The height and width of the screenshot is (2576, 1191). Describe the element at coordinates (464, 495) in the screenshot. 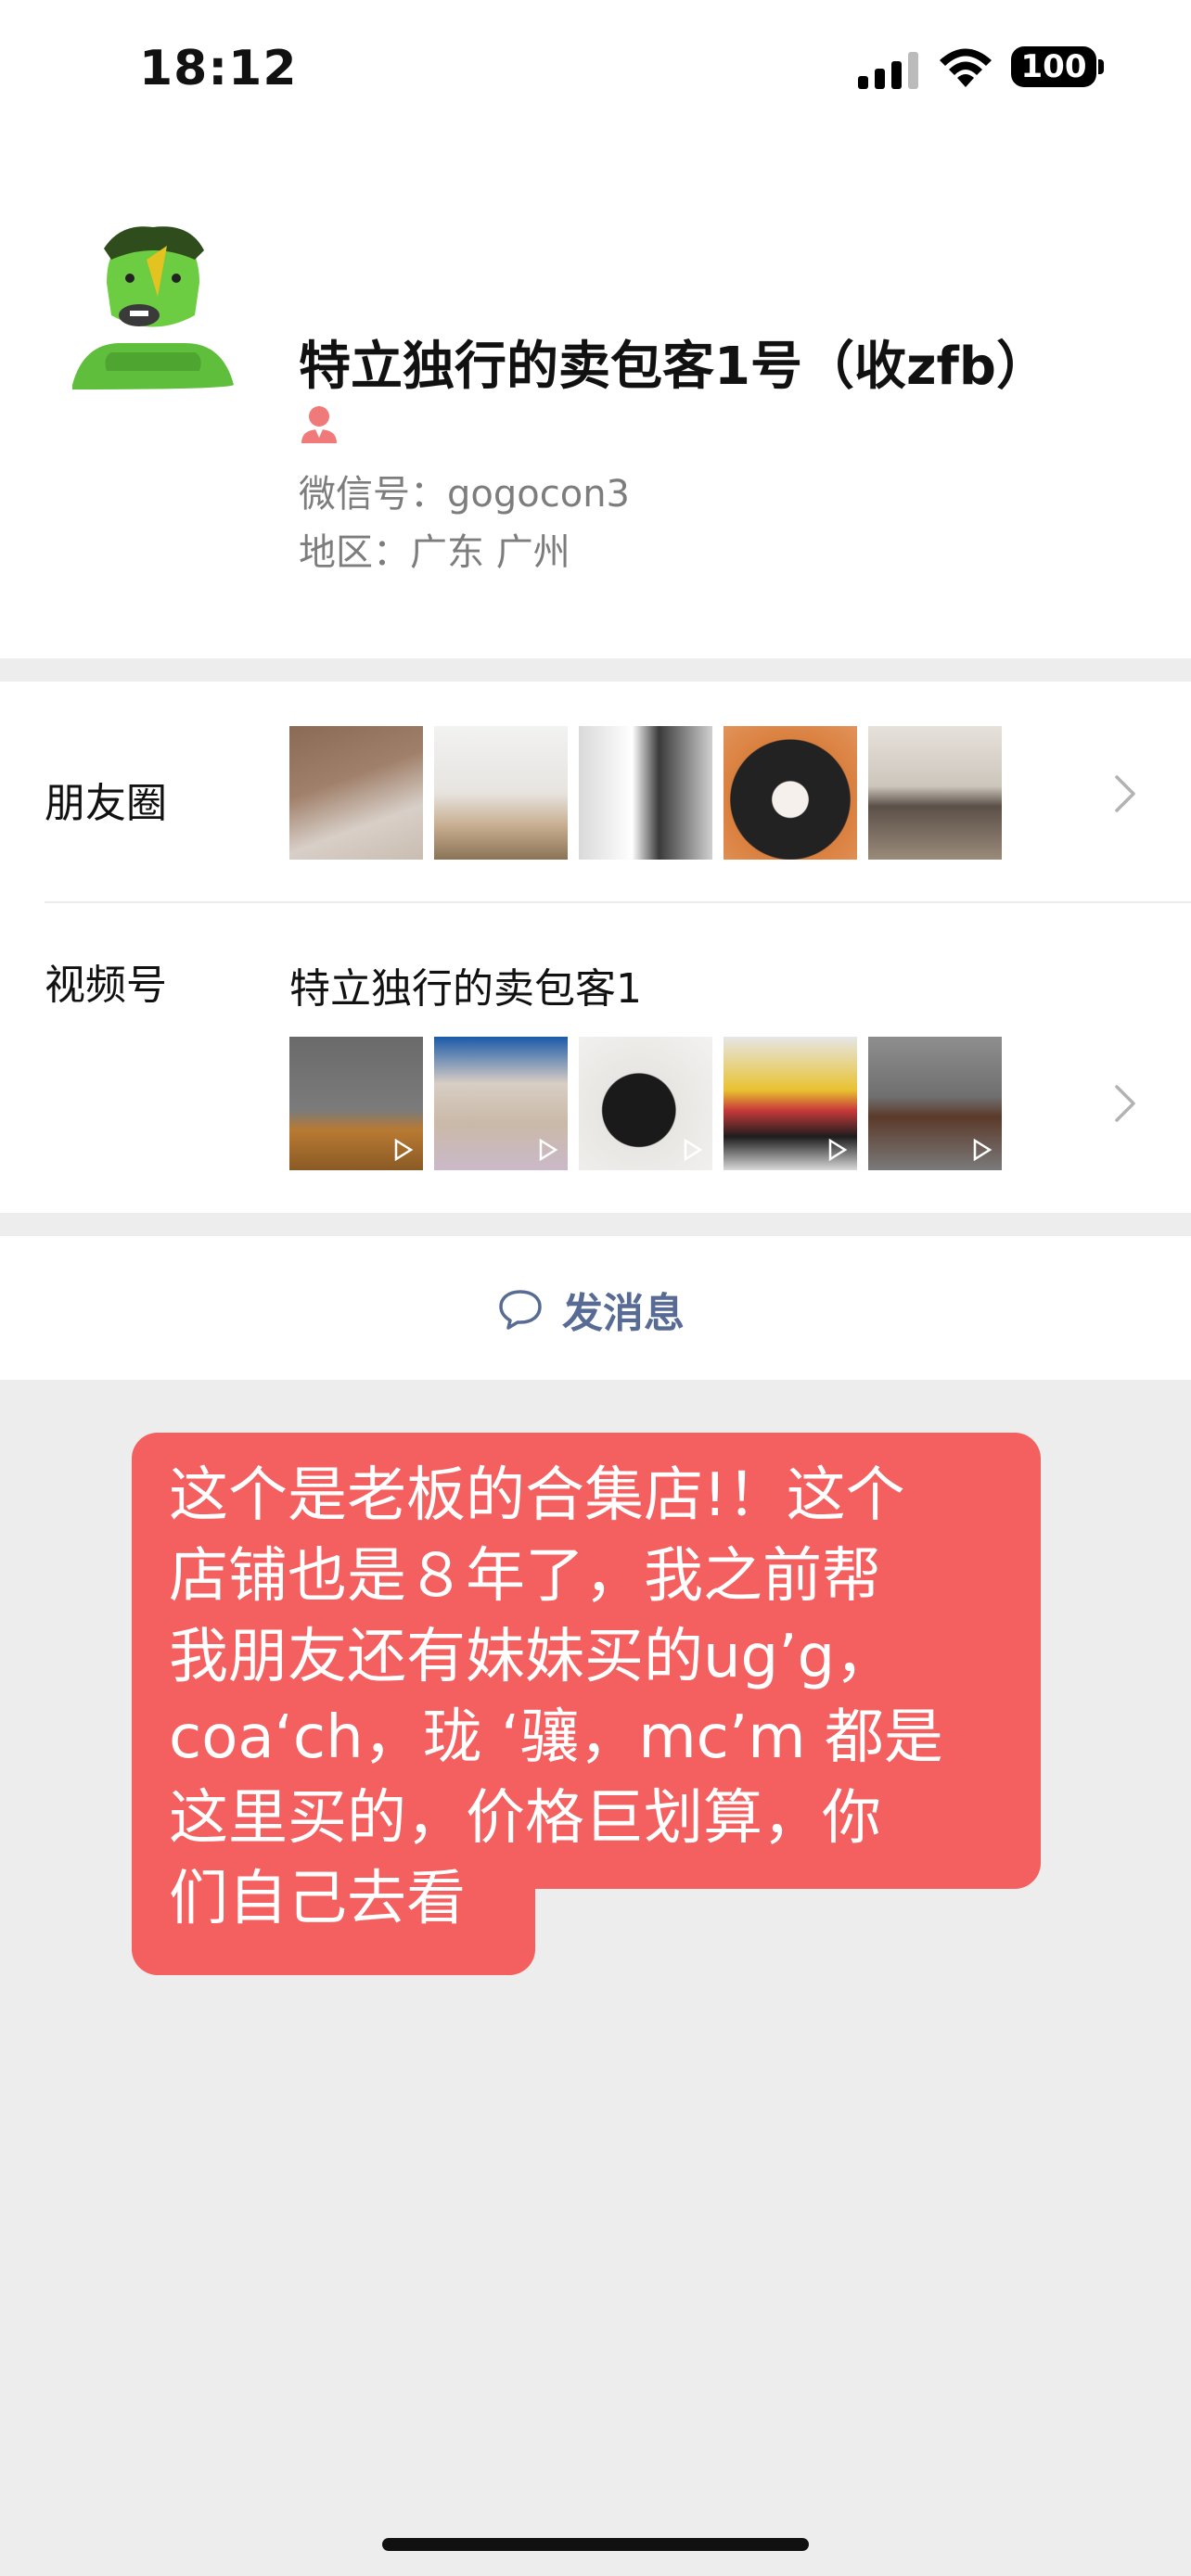

I see `wechat-id: 微信号：gogocon3` at that location.